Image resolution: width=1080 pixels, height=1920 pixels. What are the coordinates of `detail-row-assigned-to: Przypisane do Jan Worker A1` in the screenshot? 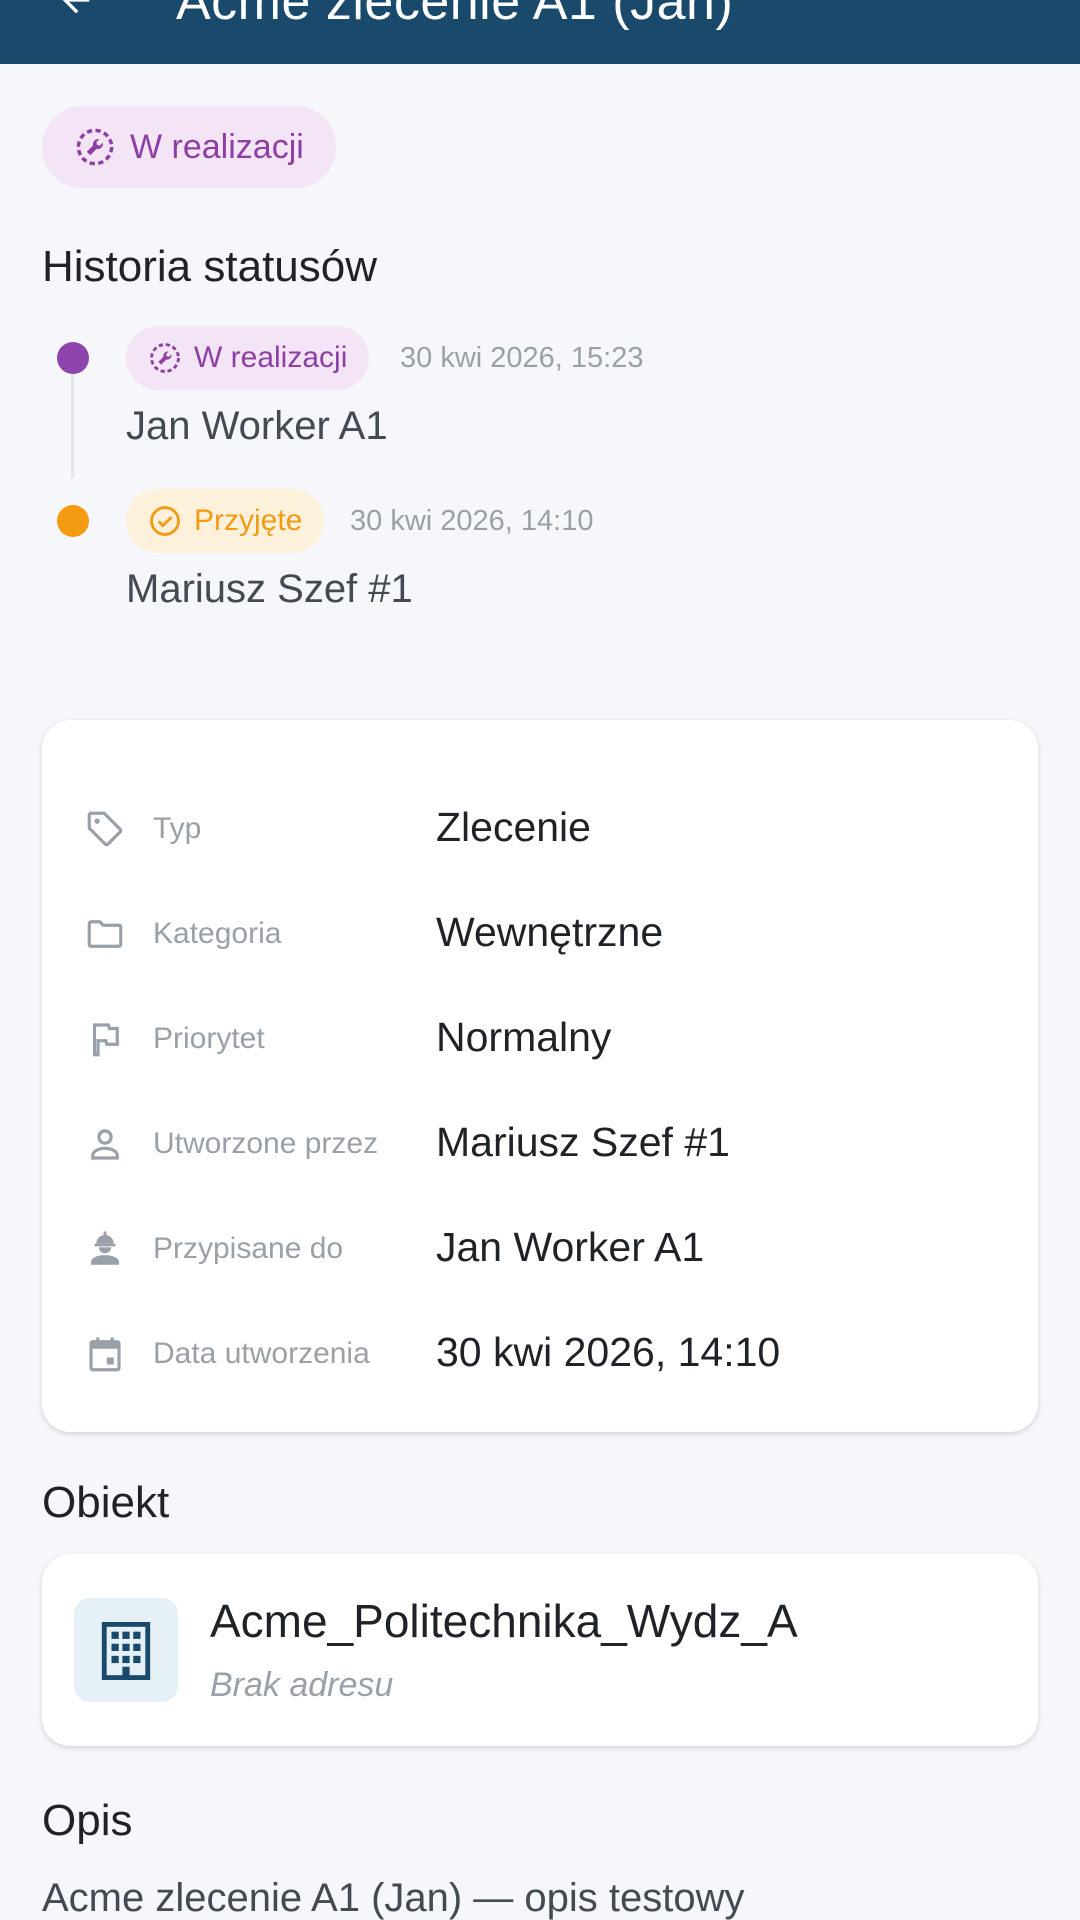 It's located at (540, 1248).